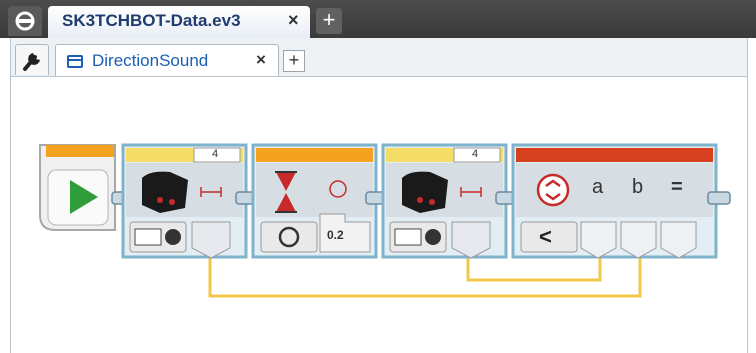 Image resolution: width=756 pixels, height=353 pixels. What do you see at coordinates (215, 154) in the screenshot?
I see `sensor-port-label-1: 4` at bounding box center [215, 154].